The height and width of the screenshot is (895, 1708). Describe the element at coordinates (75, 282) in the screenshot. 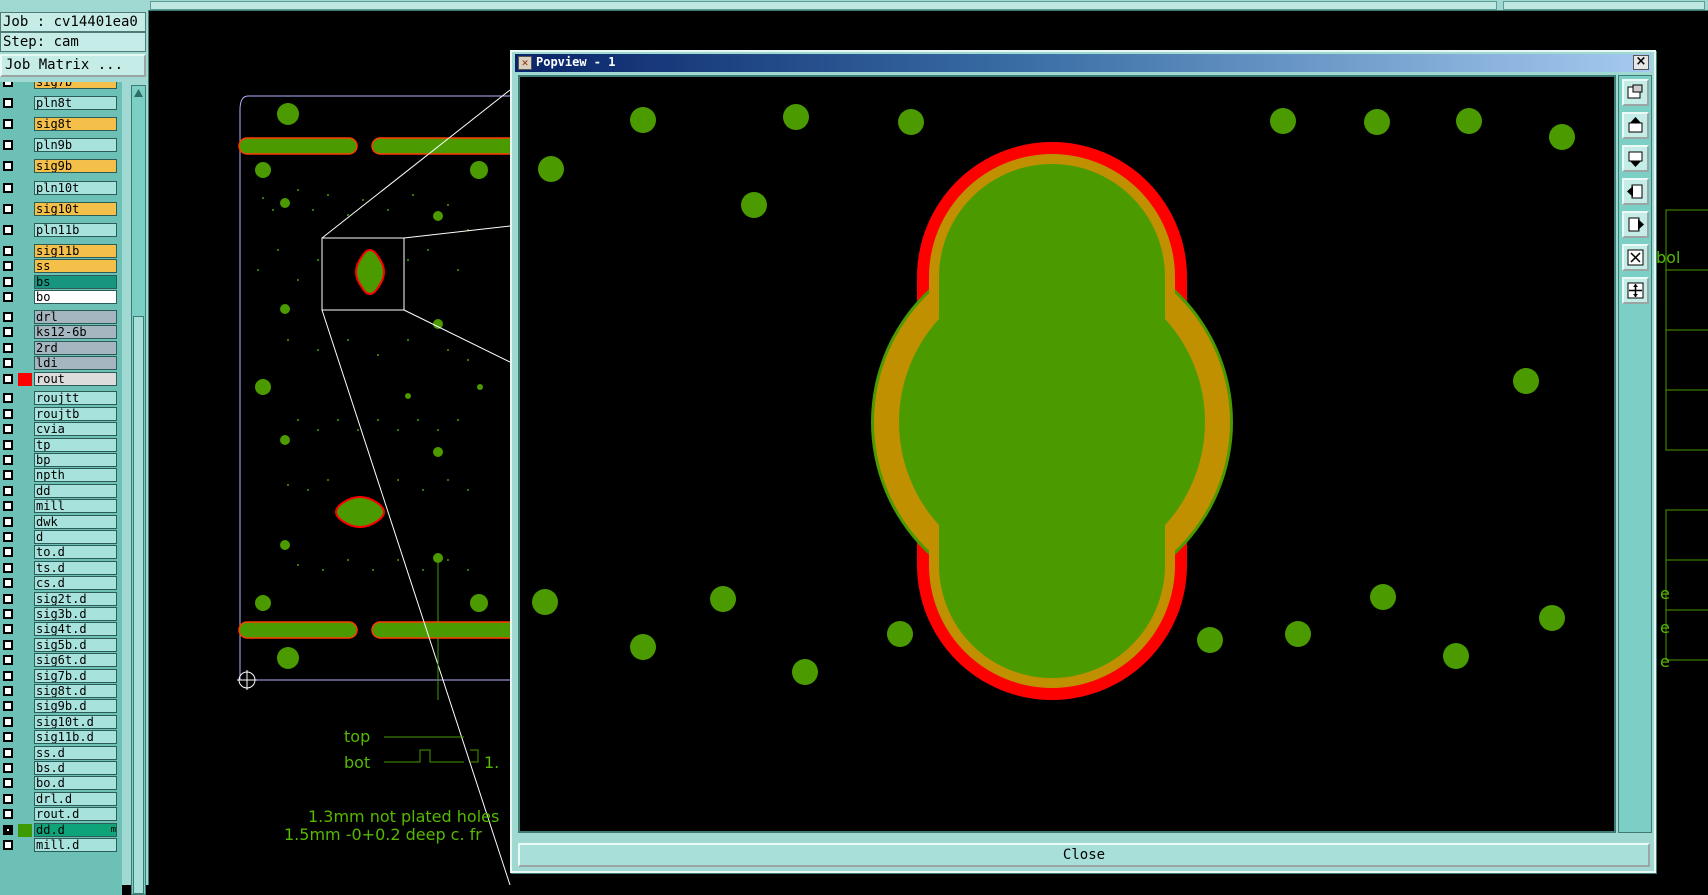

I see `layer-name-label: bs` at that location.